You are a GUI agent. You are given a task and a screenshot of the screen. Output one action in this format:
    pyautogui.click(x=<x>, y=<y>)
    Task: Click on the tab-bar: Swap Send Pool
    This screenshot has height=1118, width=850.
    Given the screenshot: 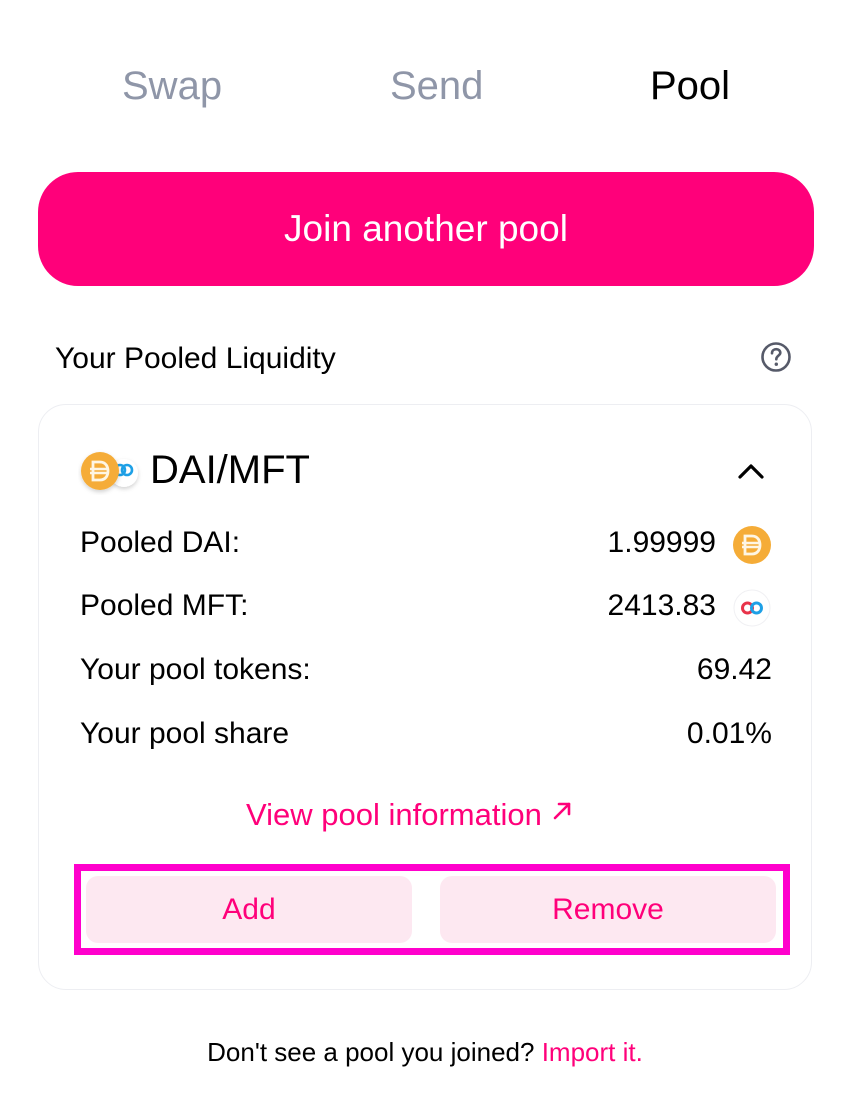 What is the action you would take?
    pyautogui.click(x=426, y=86)
    